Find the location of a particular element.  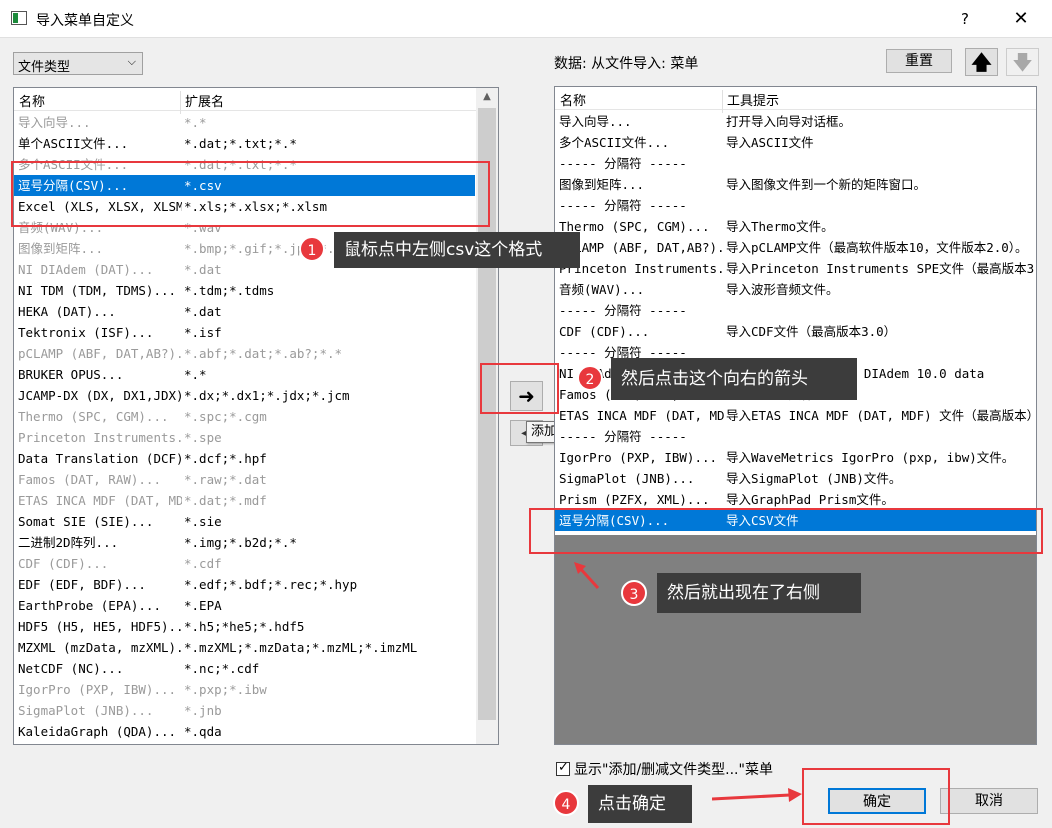

move-down-button: 🡇 is located at coordinates (1022, 62).